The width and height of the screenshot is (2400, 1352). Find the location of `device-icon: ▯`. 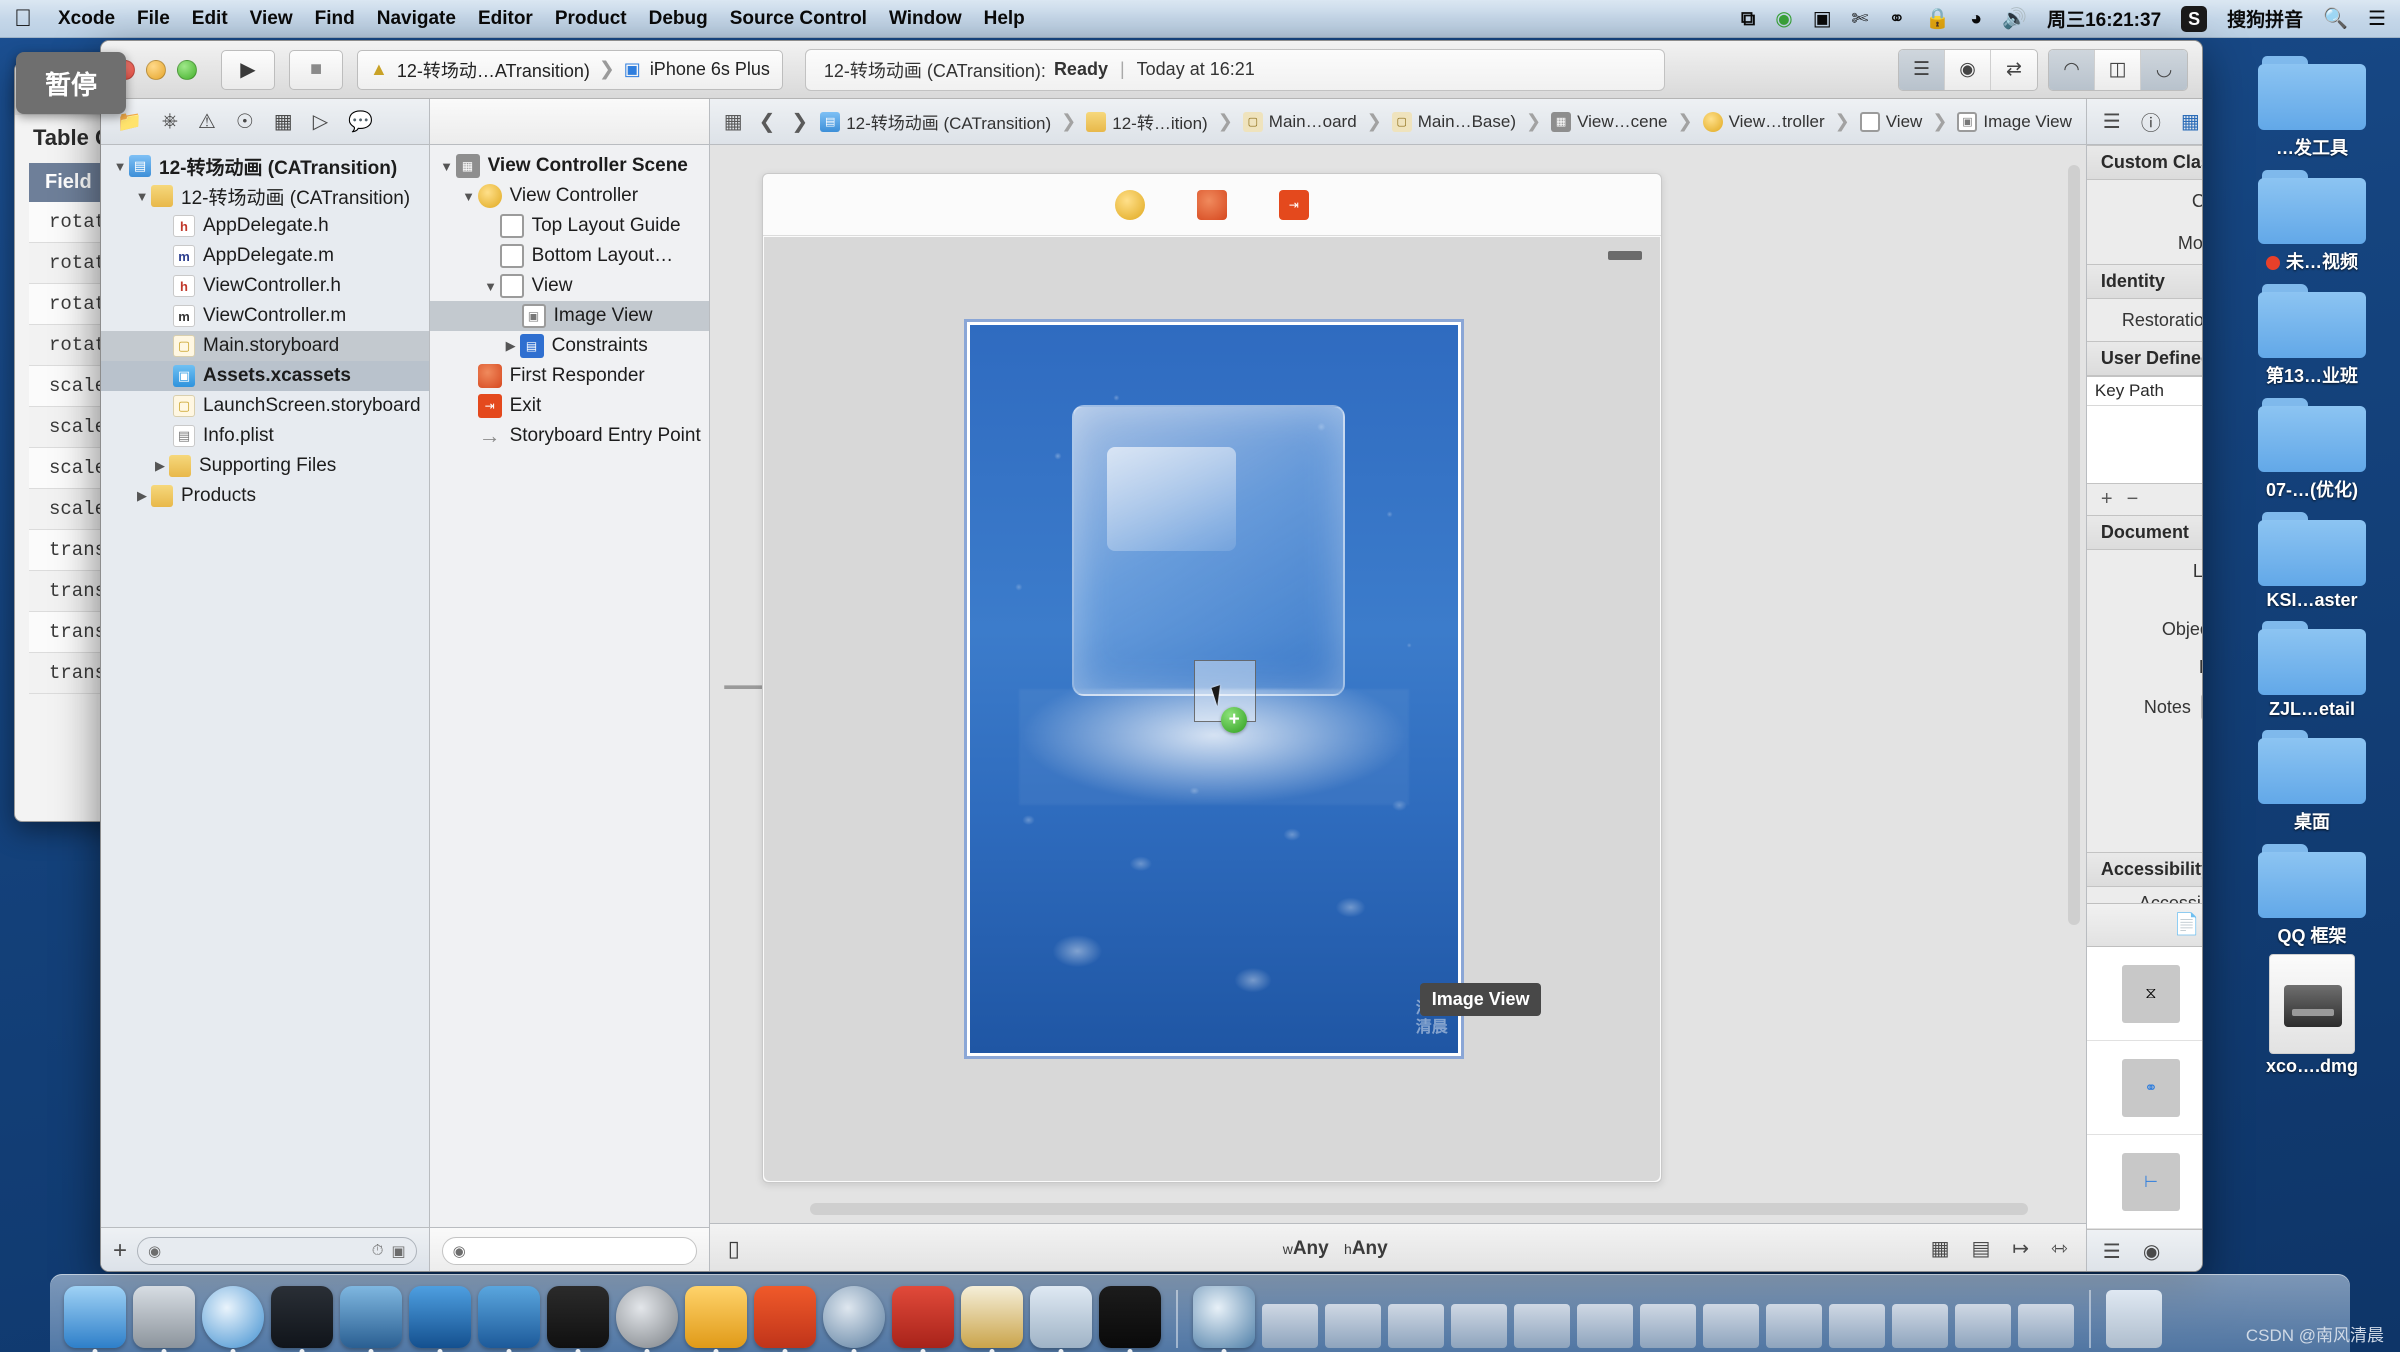

device-icon: ▯ is located at coordinates (734, 1249).